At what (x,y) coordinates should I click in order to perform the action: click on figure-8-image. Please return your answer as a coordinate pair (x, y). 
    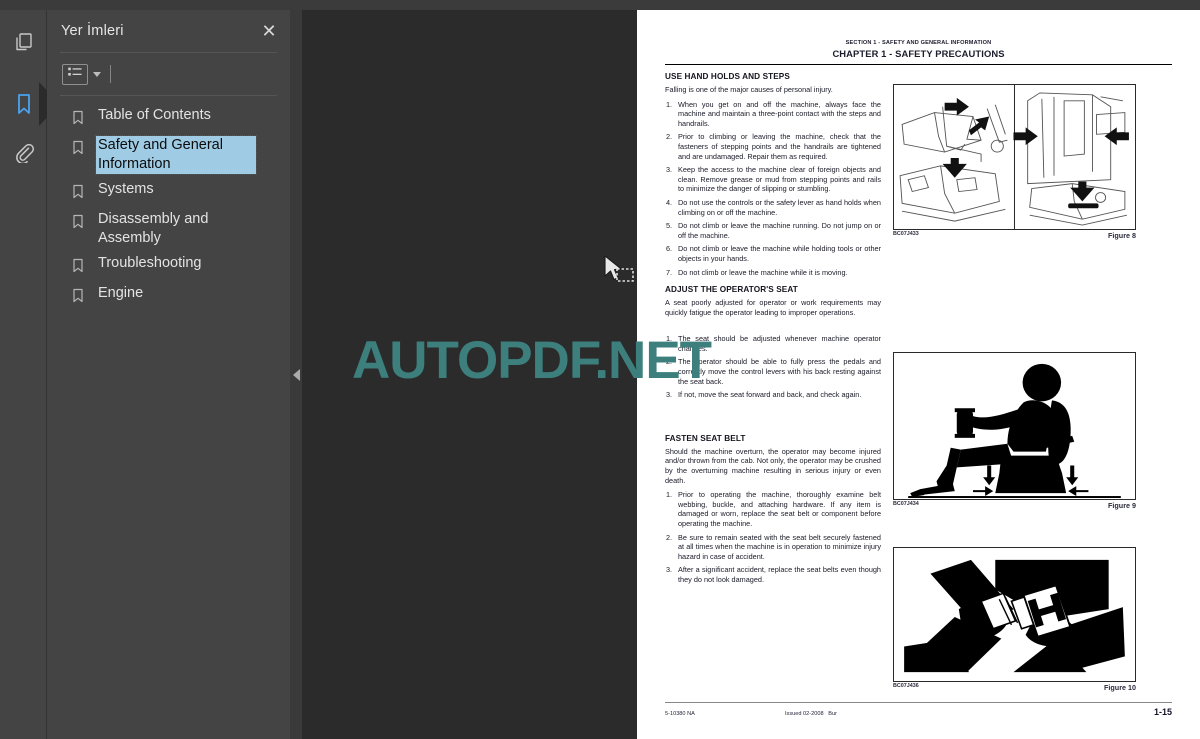
    Looking at the image, I should click on (1014, 157).